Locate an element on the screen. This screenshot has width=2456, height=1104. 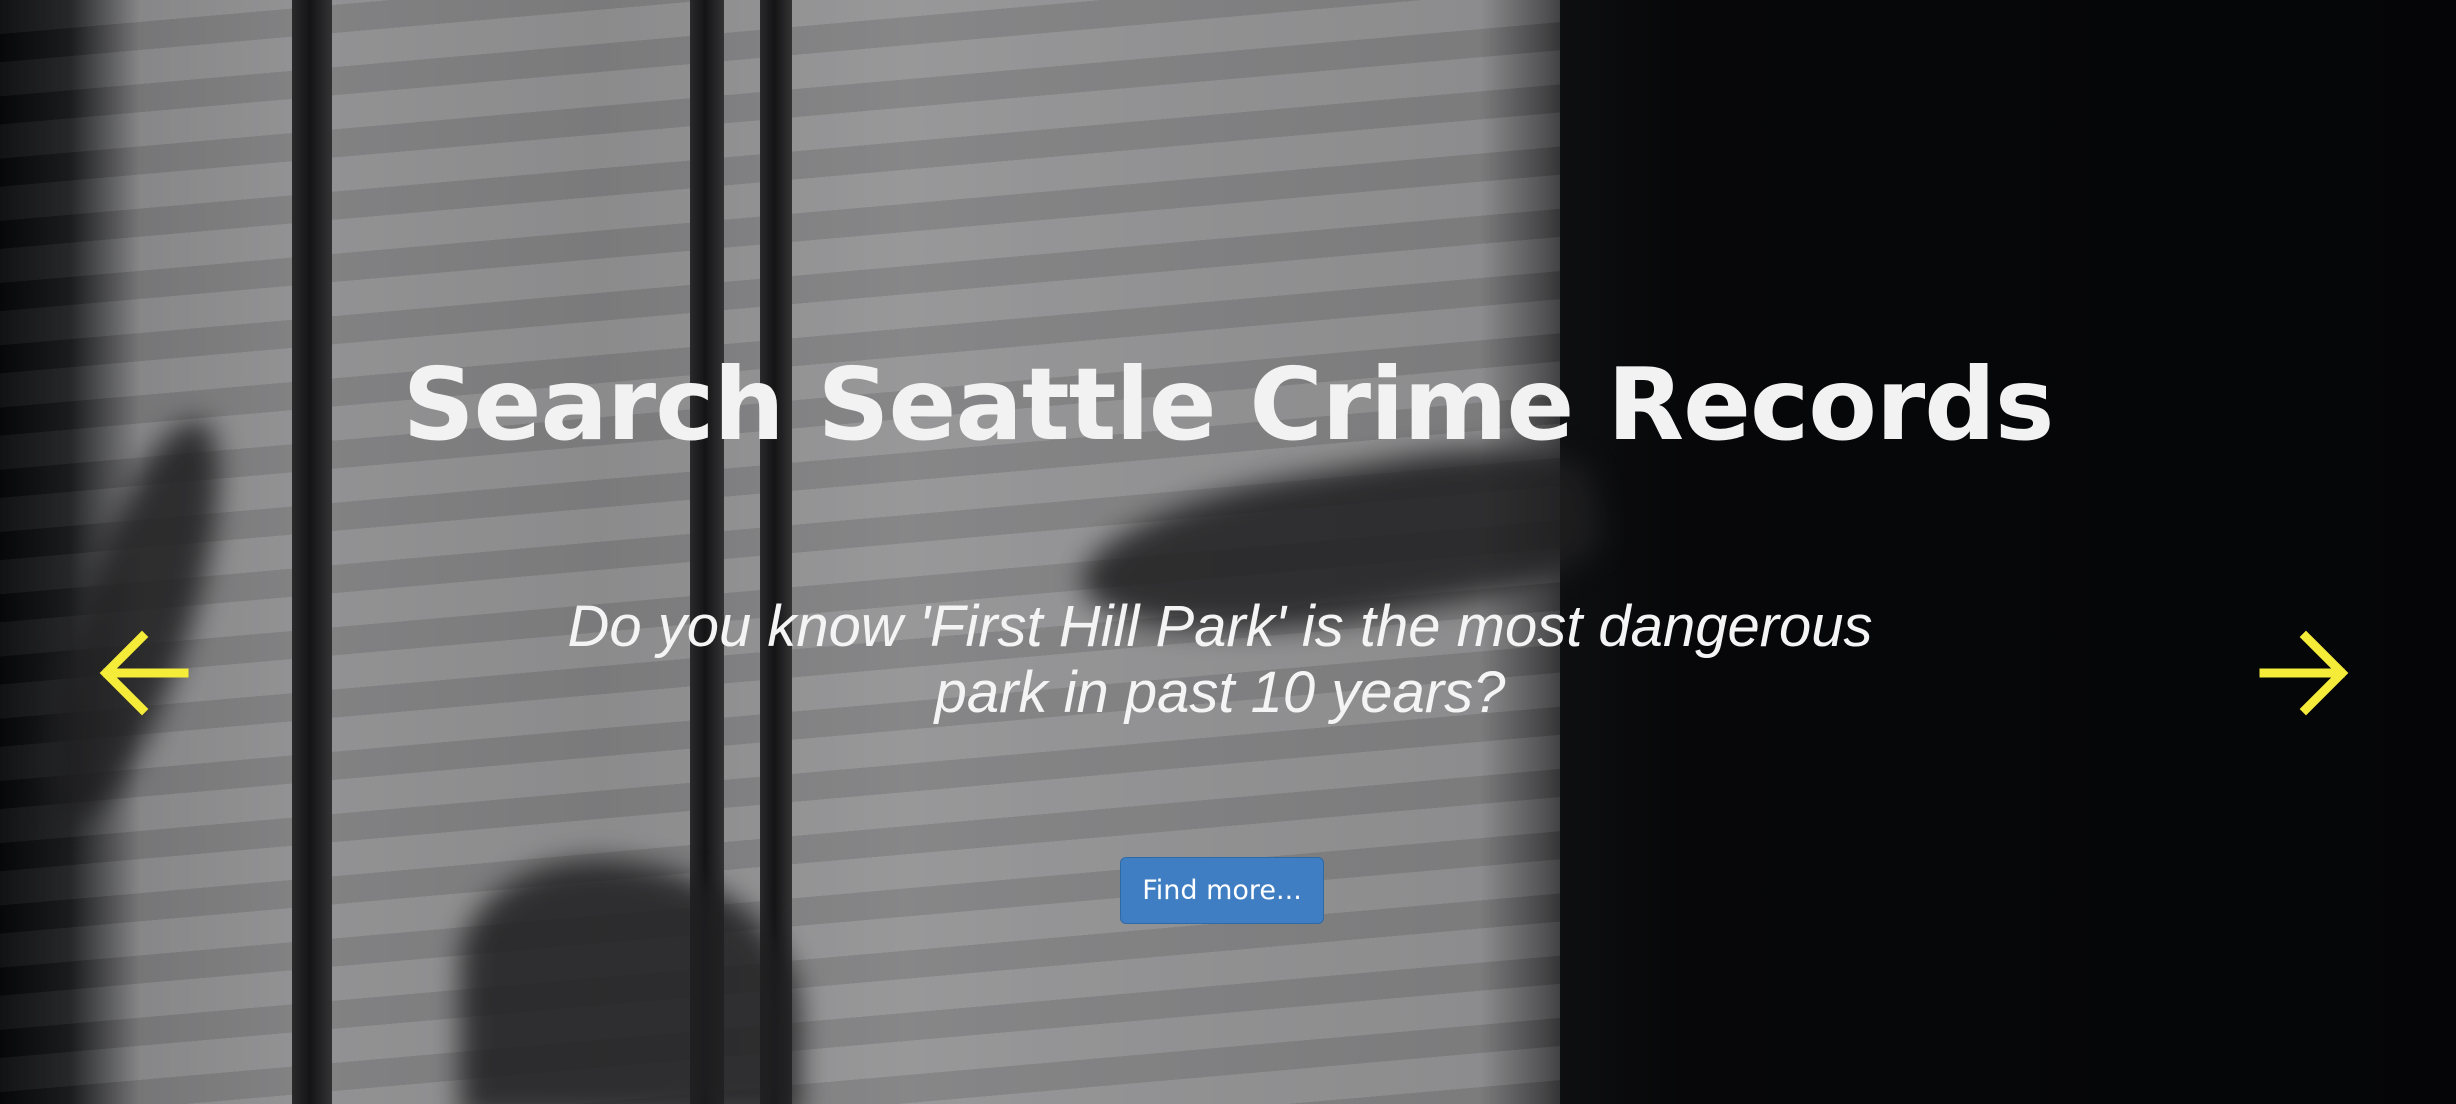
carousel-next-button is located at coordinates (2304, 673).